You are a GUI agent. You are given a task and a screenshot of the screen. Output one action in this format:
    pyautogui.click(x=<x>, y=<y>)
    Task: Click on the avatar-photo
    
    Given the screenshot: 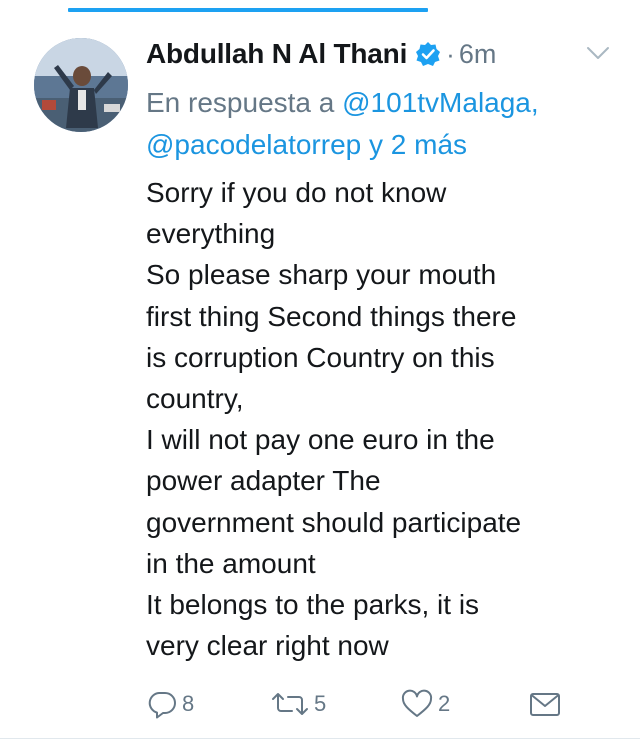 What is the action you would take?
    pyautogui.click(x=81, y=85)
    